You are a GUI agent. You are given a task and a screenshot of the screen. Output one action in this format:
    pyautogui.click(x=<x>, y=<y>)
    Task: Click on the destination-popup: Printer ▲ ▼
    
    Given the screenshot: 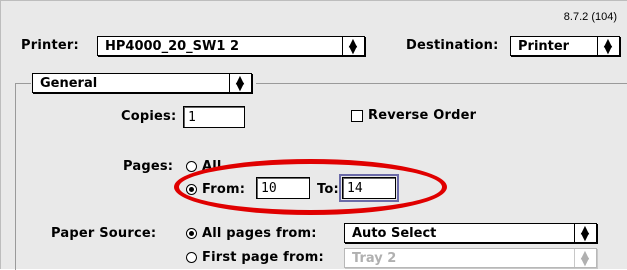 What is the action you would take?
    pyautogui.click(x=565, y=46)
    